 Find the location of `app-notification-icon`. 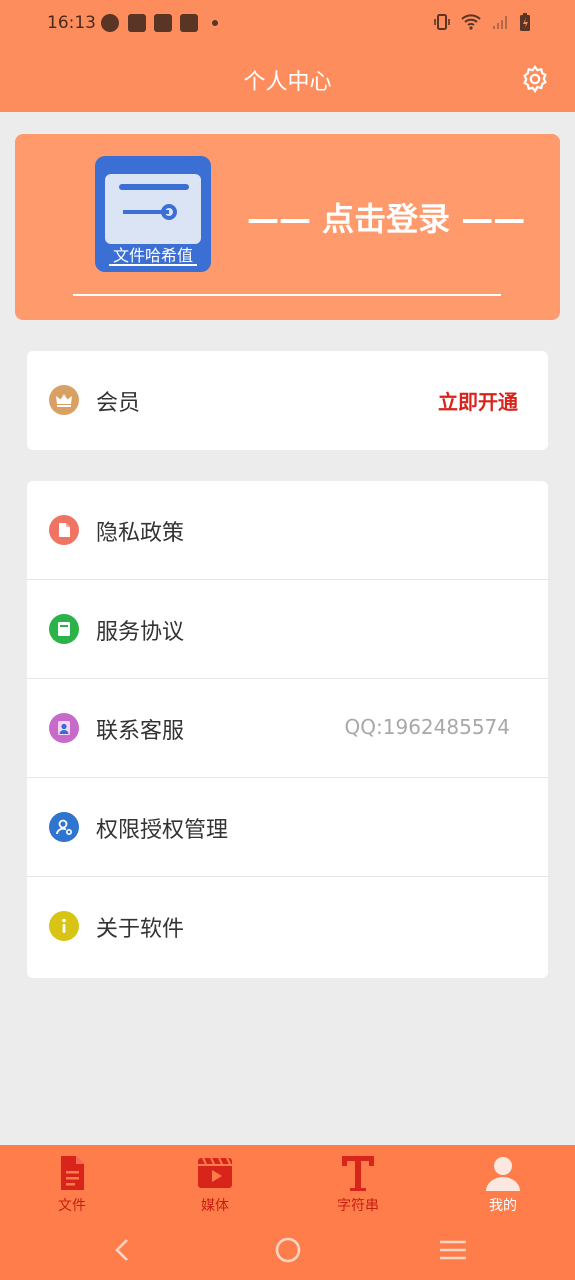

app-notification-icon is located at coordinates (110, 23).